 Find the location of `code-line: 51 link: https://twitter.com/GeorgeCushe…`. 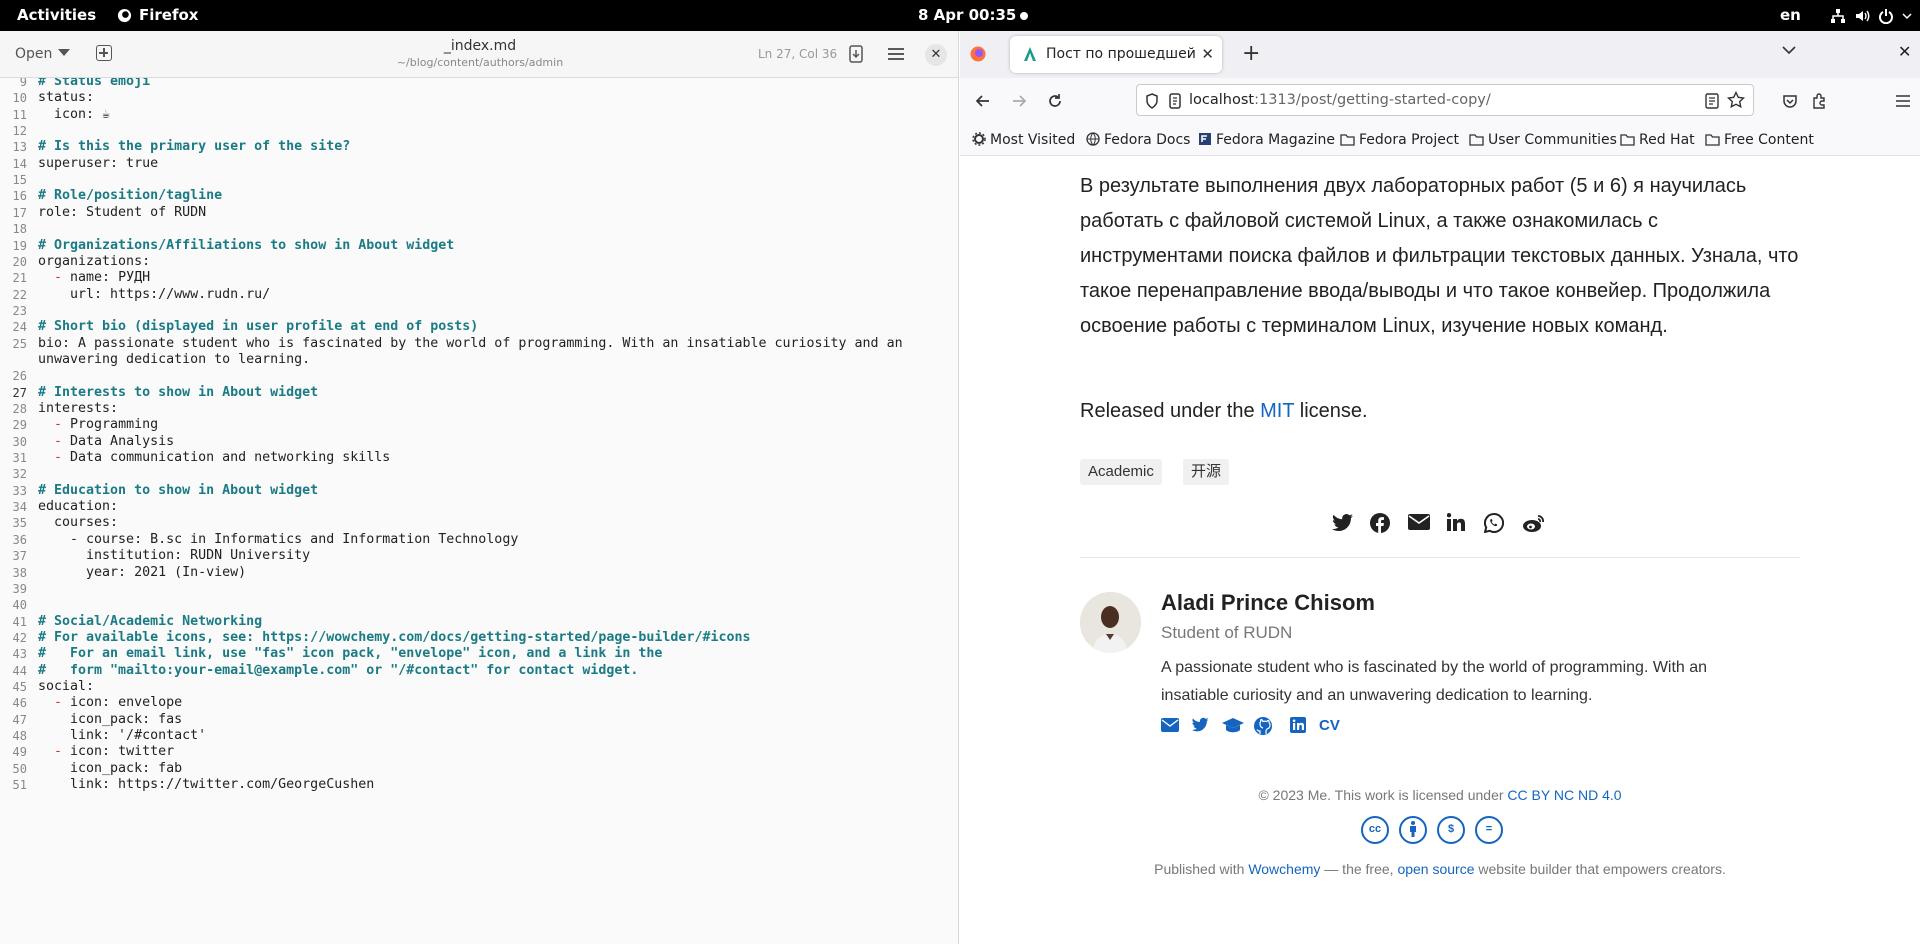

code-line: 51 link: https://twitter.com/GeorgeCushe… is located at coordinates (479, 785).